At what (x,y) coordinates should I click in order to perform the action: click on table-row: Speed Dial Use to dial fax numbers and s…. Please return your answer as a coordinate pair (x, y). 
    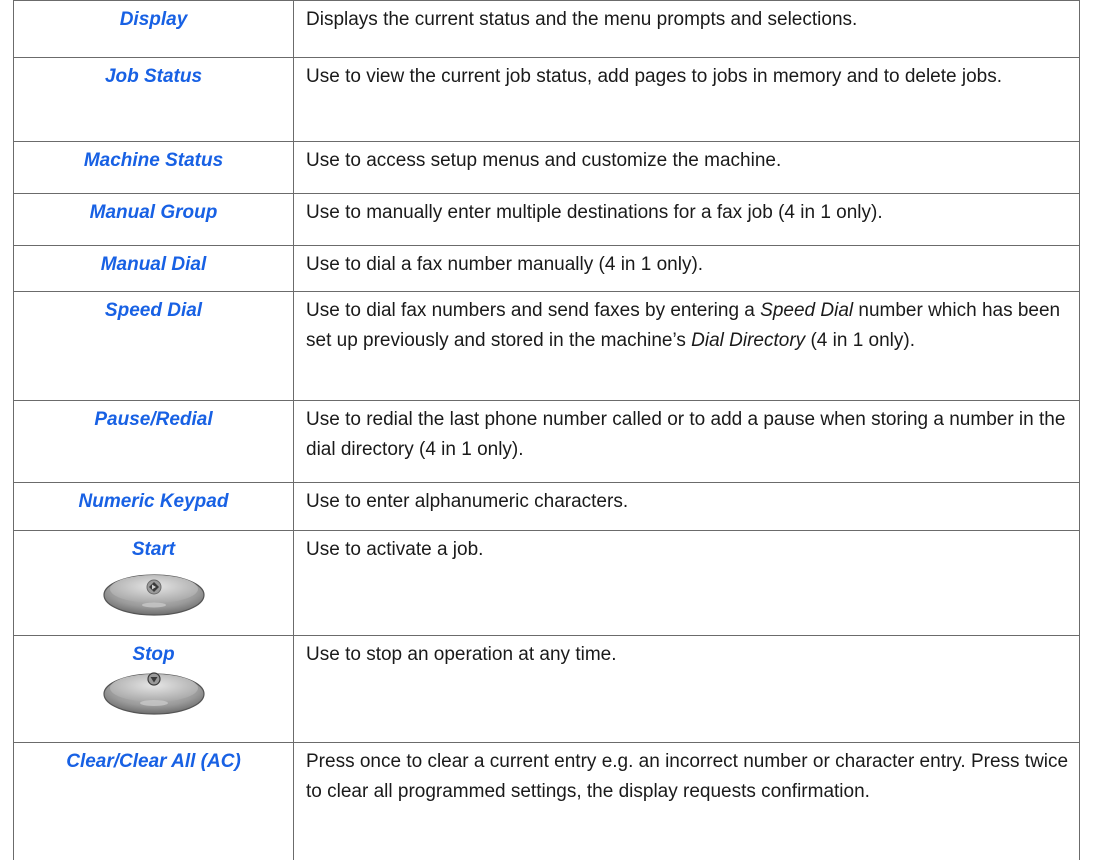
    Looking at the image, I should click on (546, 346).